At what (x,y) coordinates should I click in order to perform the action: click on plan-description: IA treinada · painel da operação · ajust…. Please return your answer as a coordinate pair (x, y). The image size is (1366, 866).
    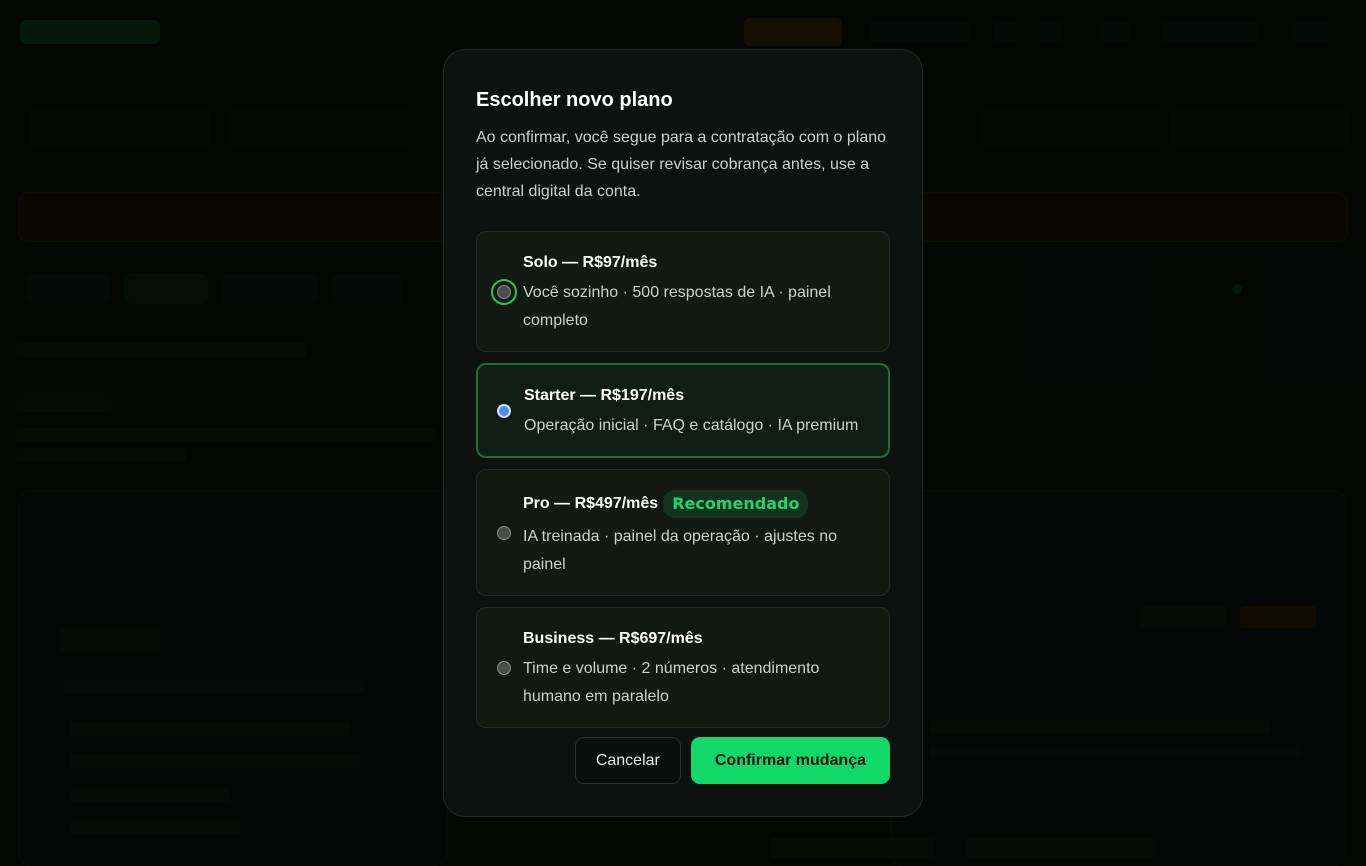
    Looking at the image, I should click on (680, 550).